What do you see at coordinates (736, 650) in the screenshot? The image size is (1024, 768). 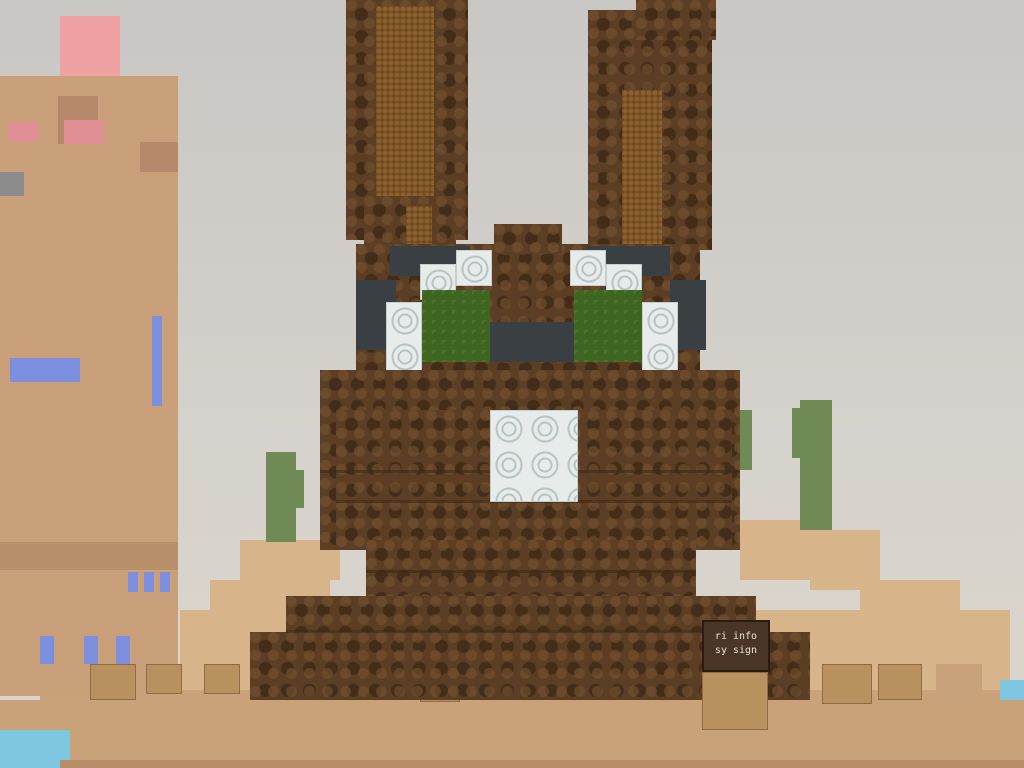 I see `sign-text-line2: sy sign` at bounding box center [736, 650].